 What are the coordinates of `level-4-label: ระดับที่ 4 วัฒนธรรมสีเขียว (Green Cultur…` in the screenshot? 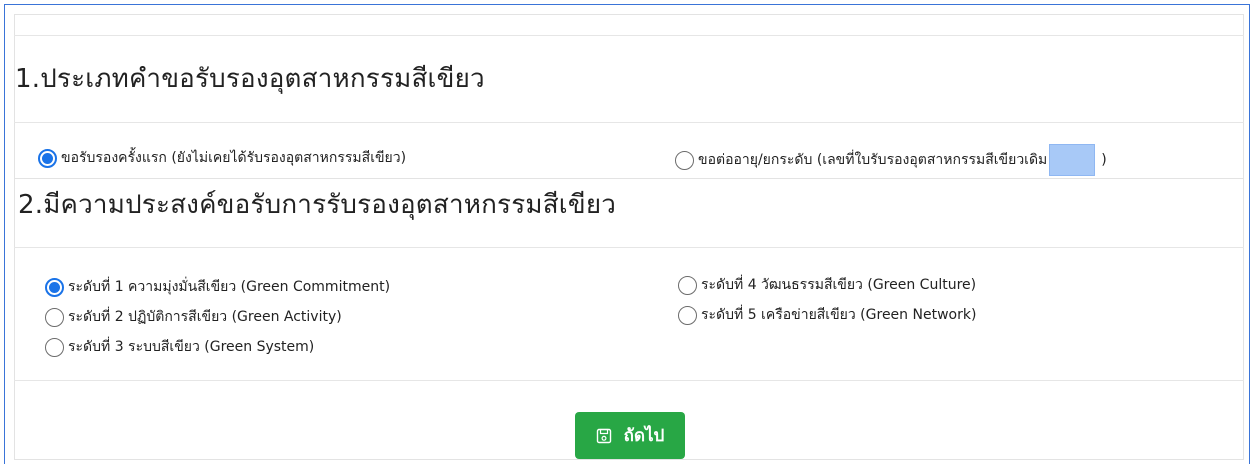 It's located at (839, 285).